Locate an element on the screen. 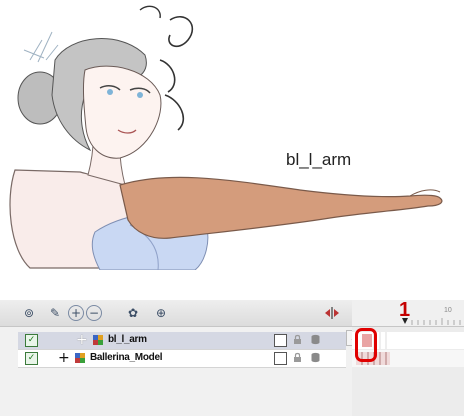  layer-list: ✓ + bl_l_arm ✓ + Ballerina_Model is located at coordinates (182, 373).